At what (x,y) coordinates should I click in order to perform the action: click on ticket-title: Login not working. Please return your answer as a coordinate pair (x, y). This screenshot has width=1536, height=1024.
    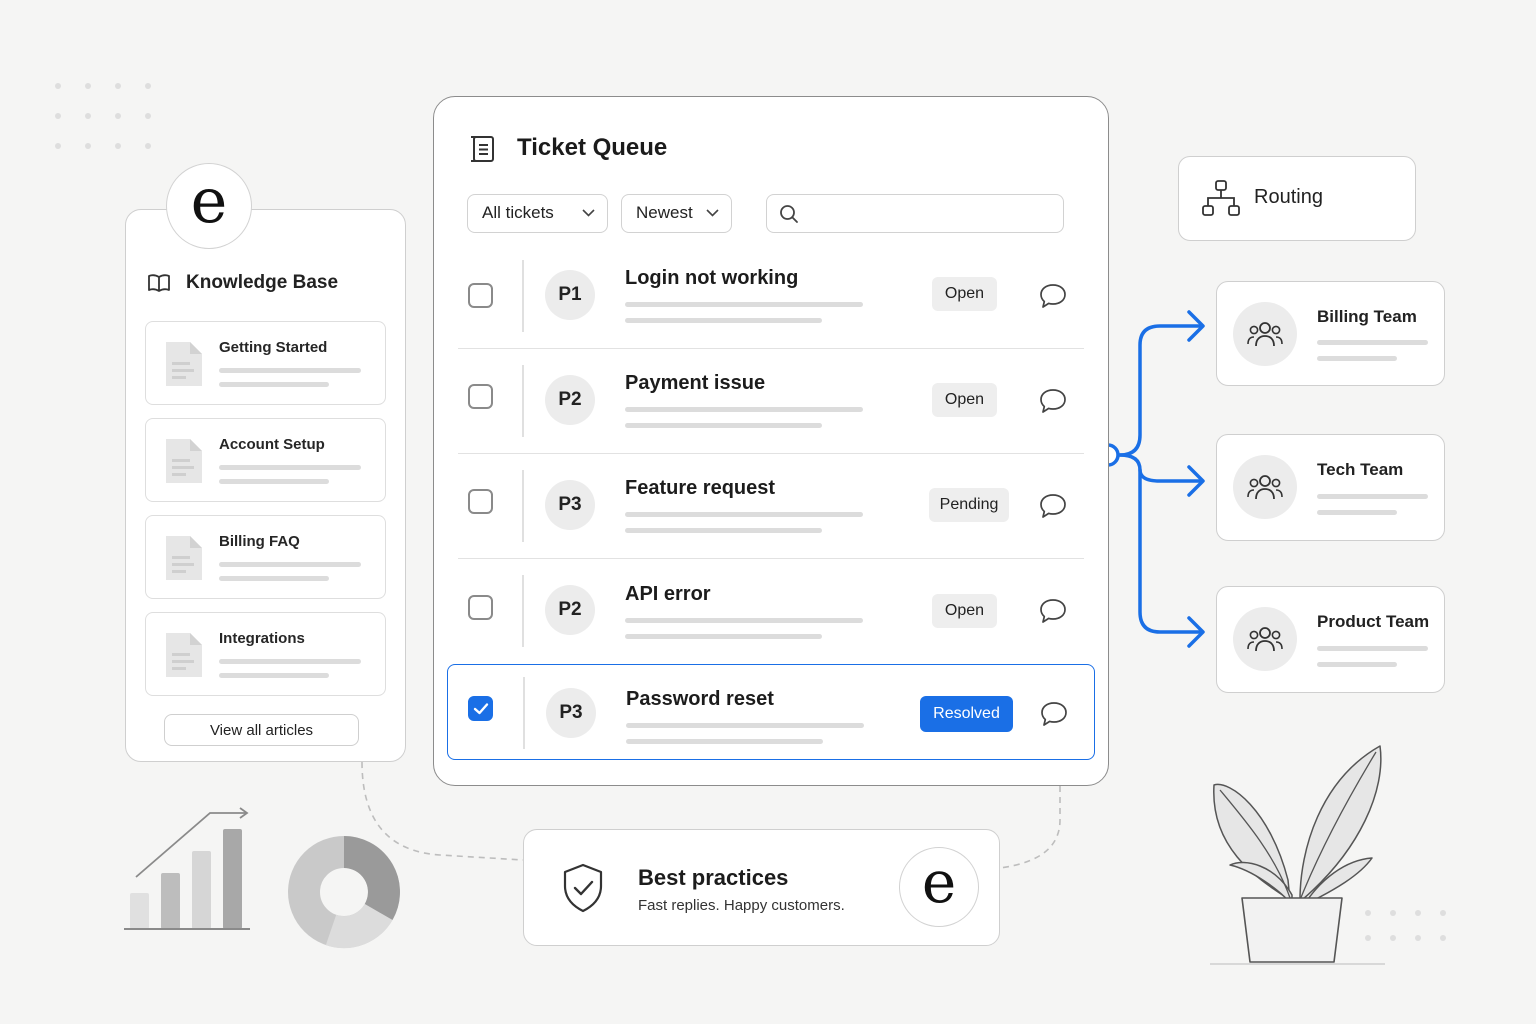
    Looking at the image, I should click on (712, 278).